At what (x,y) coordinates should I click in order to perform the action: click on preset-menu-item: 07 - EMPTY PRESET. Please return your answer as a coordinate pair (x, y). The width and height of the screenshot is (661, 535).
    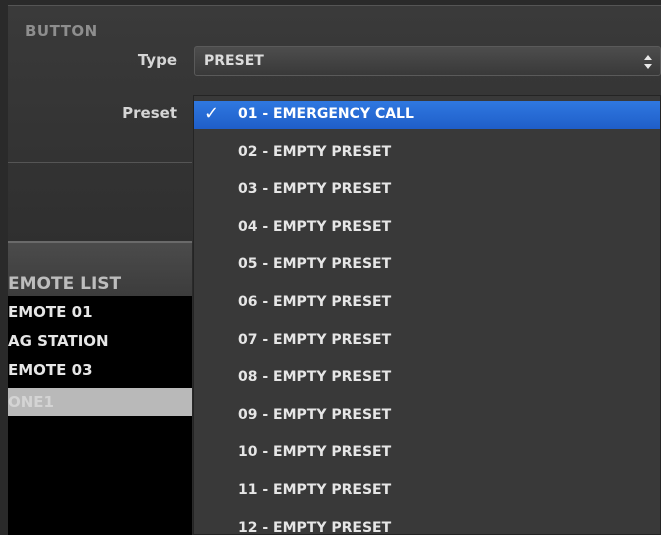
    Looking at the image, I should click on (427, 341).